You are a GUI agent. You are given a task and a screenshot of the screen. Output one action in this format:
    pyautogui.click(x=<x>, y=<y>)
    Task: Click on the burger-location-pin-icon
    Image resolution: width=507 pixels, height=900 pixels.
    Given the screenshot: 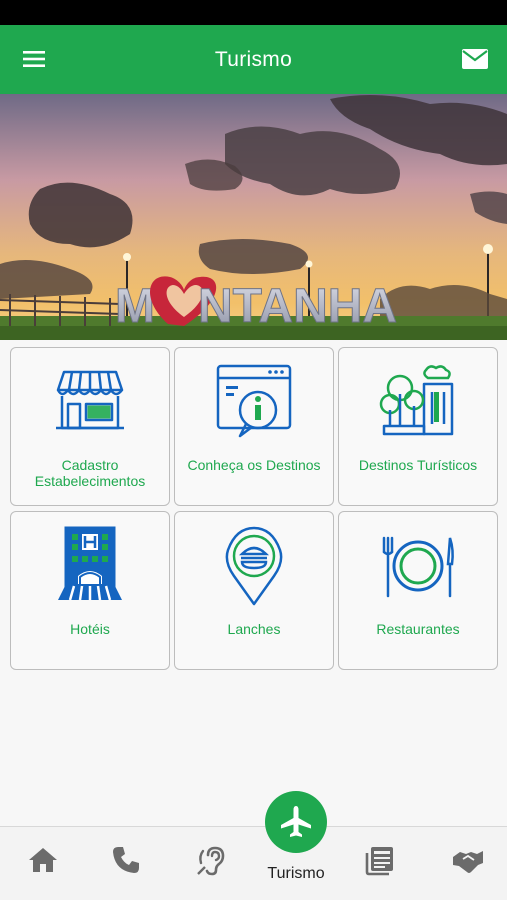 What is the action you would take?
    pyautogui.click(x=254, y=566)
    